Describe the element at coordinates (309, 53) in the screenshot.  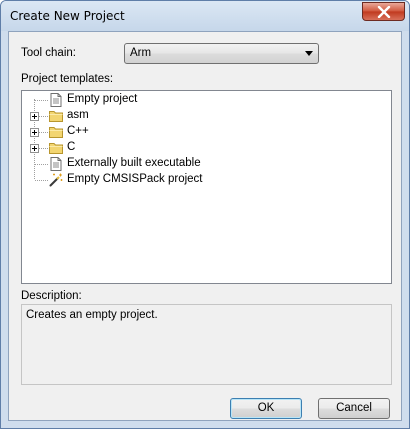
I see `chevron-down-icon` at that location.